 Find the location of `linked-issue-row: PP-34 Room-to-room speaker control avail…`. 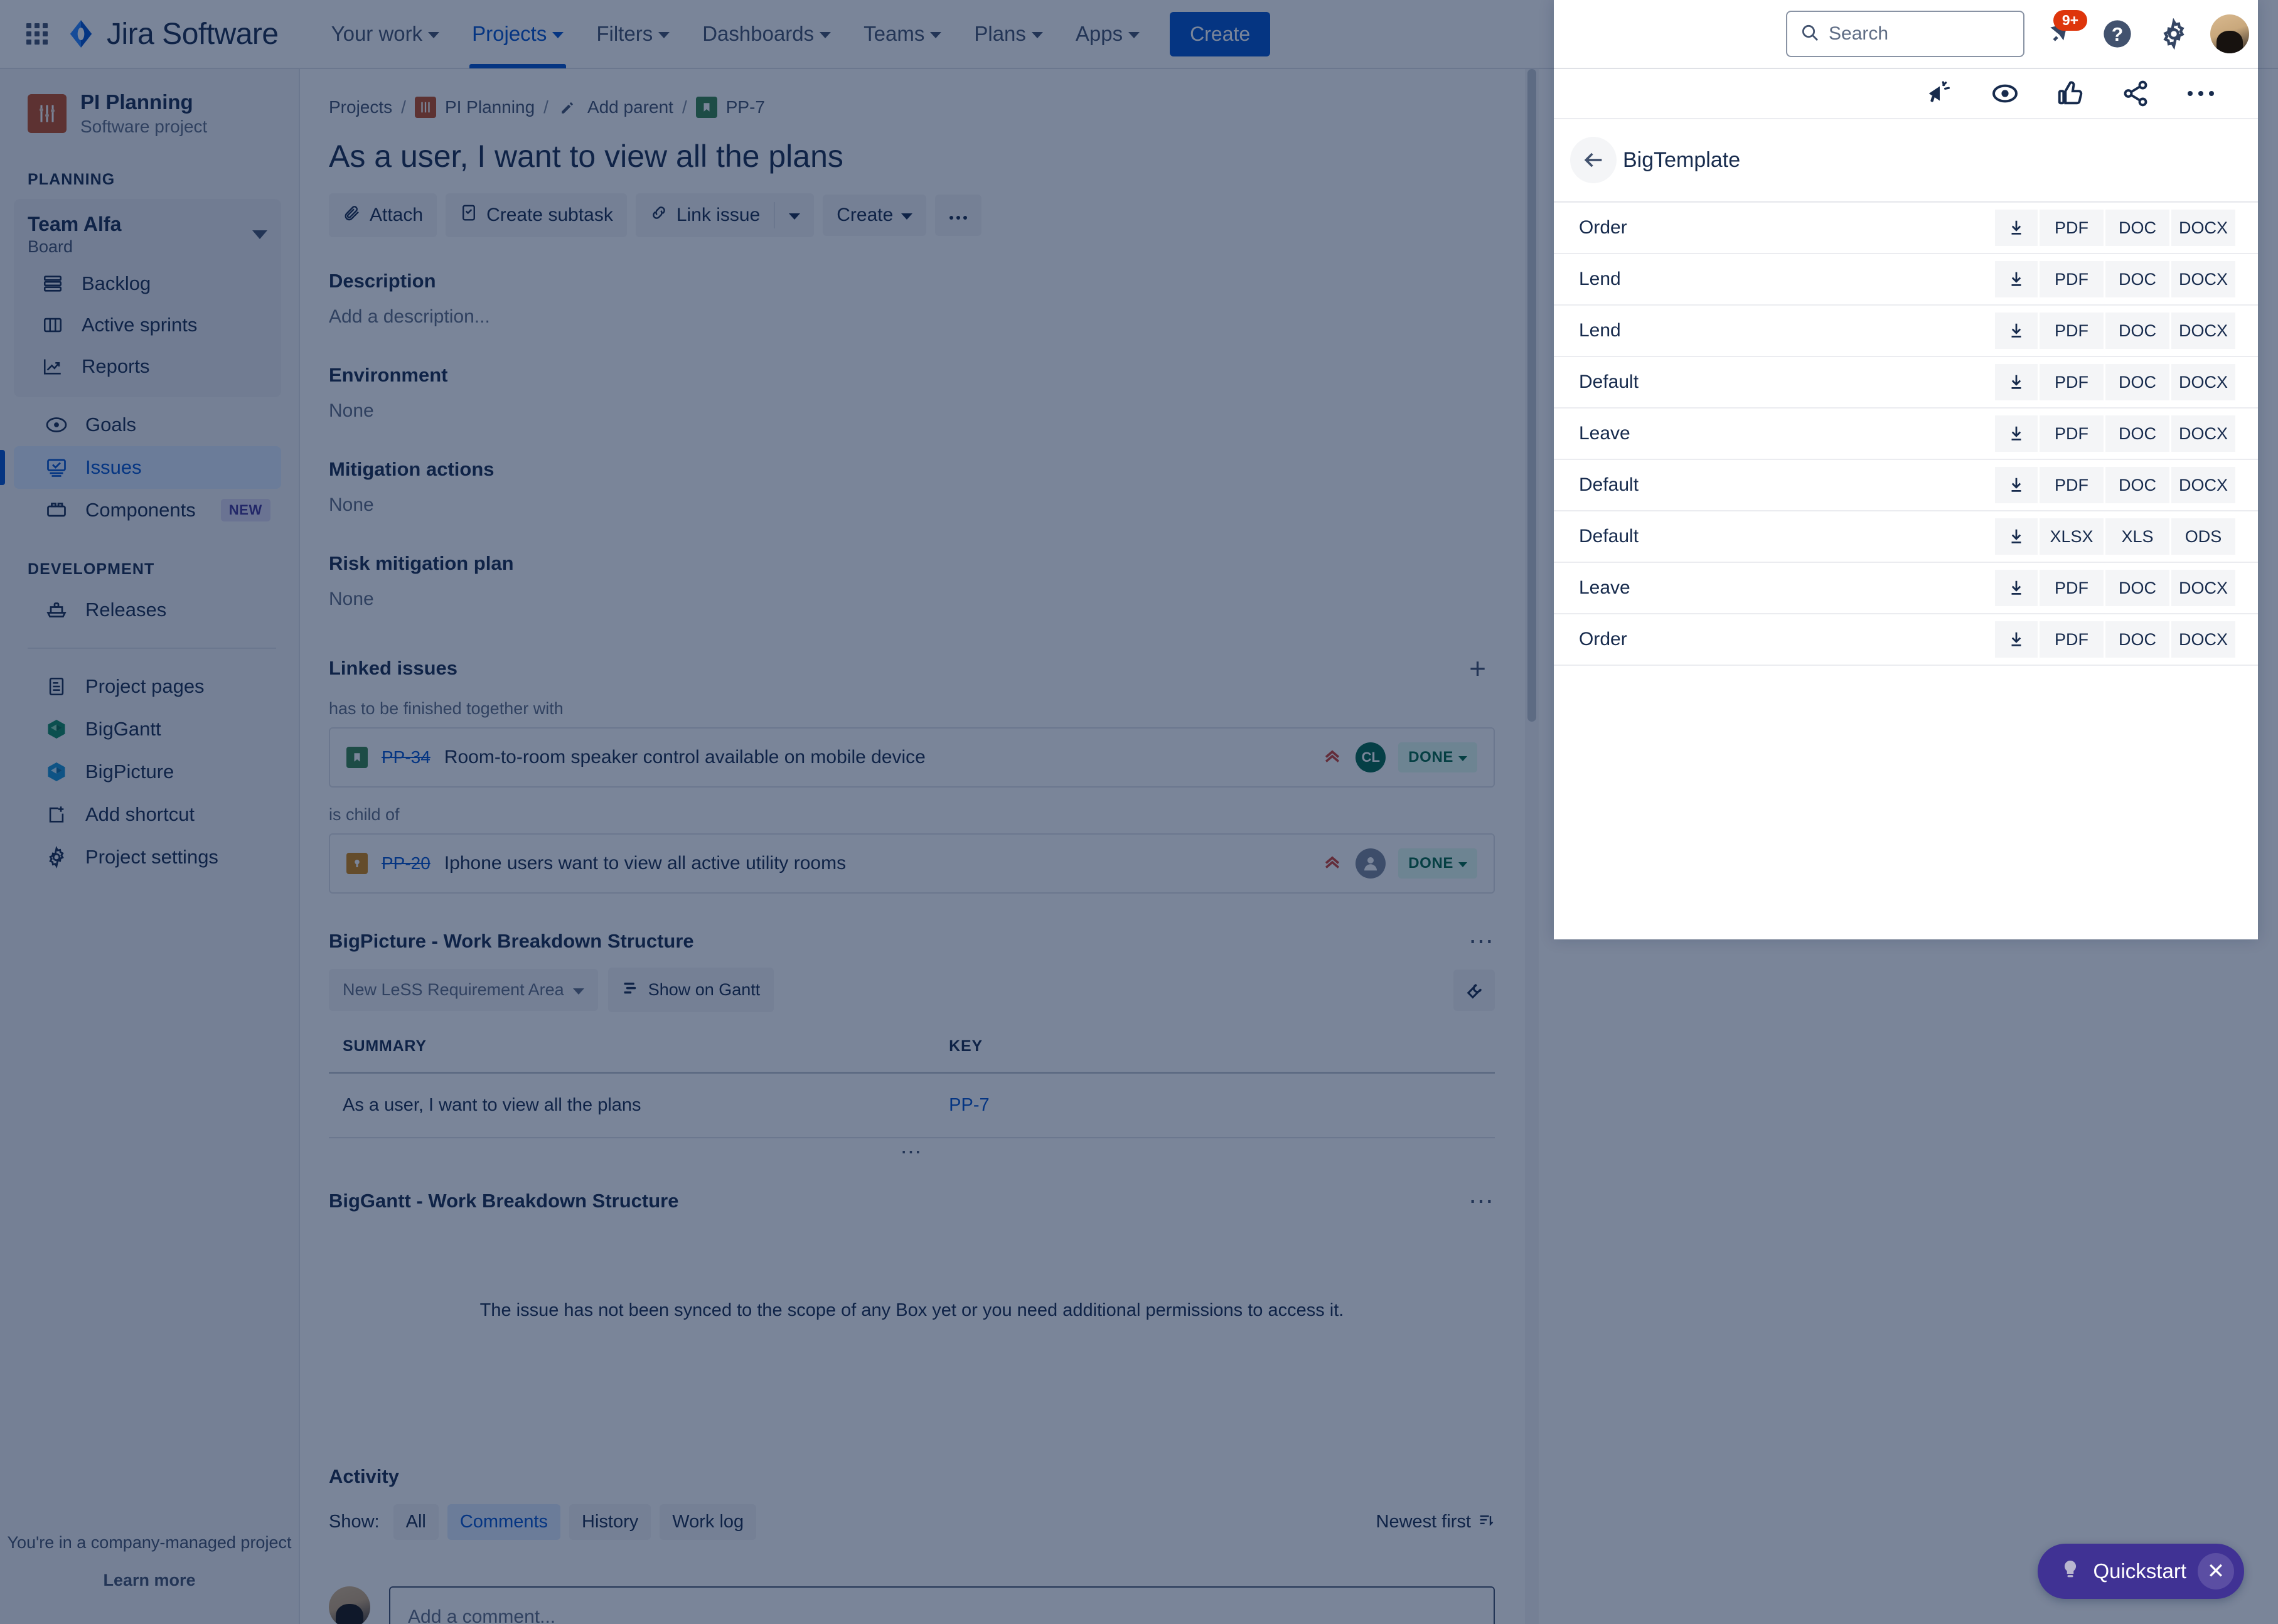

linked-issue-row: PP-34 Room-to-room speaker control avail… is located at coordinates (912, 757).